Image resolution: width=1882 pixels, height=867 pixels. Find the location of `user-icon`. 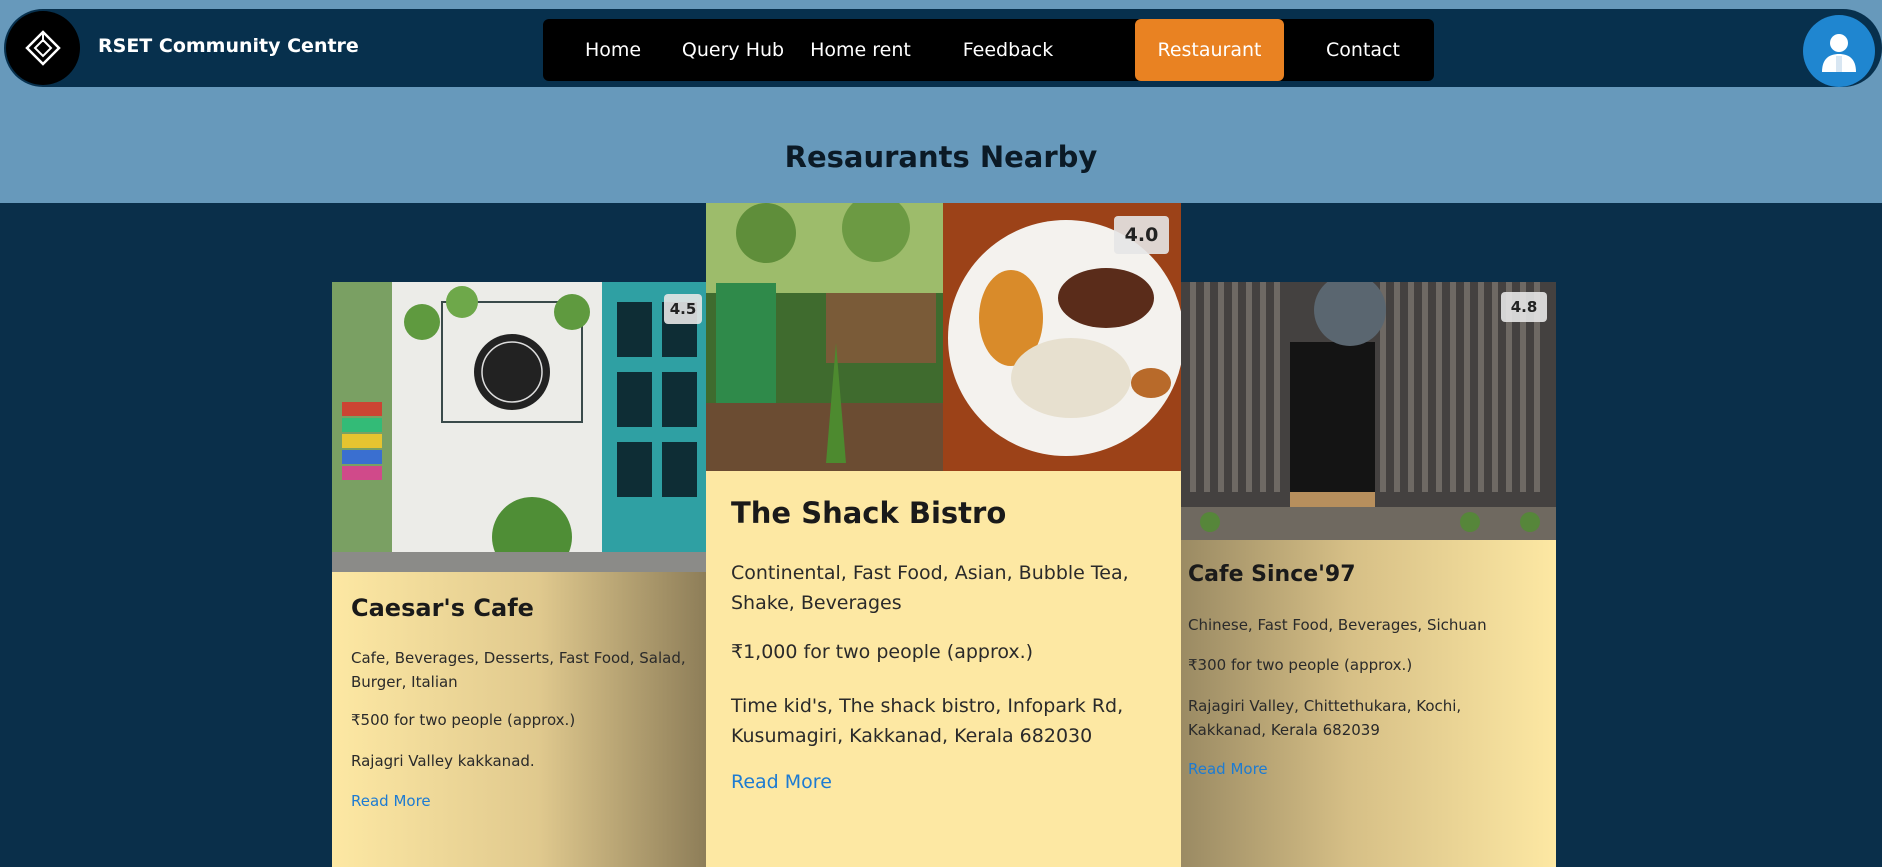

user-icon is located at coordinates (1839, 53).